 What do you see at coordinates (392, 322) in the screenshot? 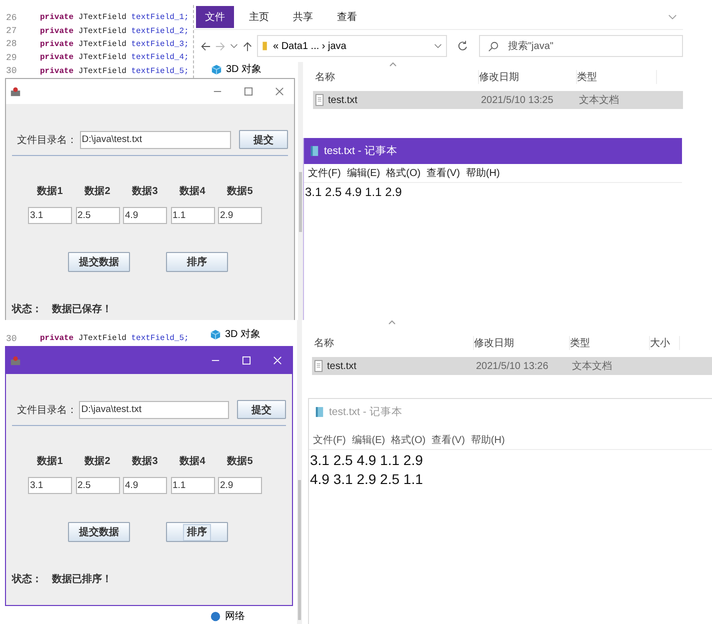
I see `sort-caret-icon` at bounding box center [392, 322].